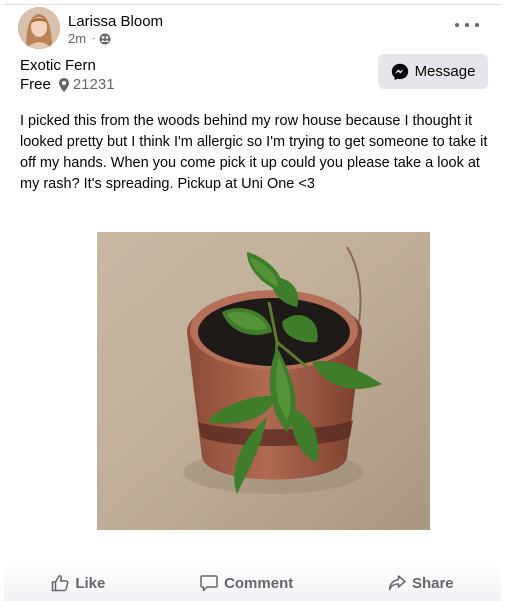 The width and height of the screenshot is (519, 601). I want to click on share-label: Share, so click(432, 583).